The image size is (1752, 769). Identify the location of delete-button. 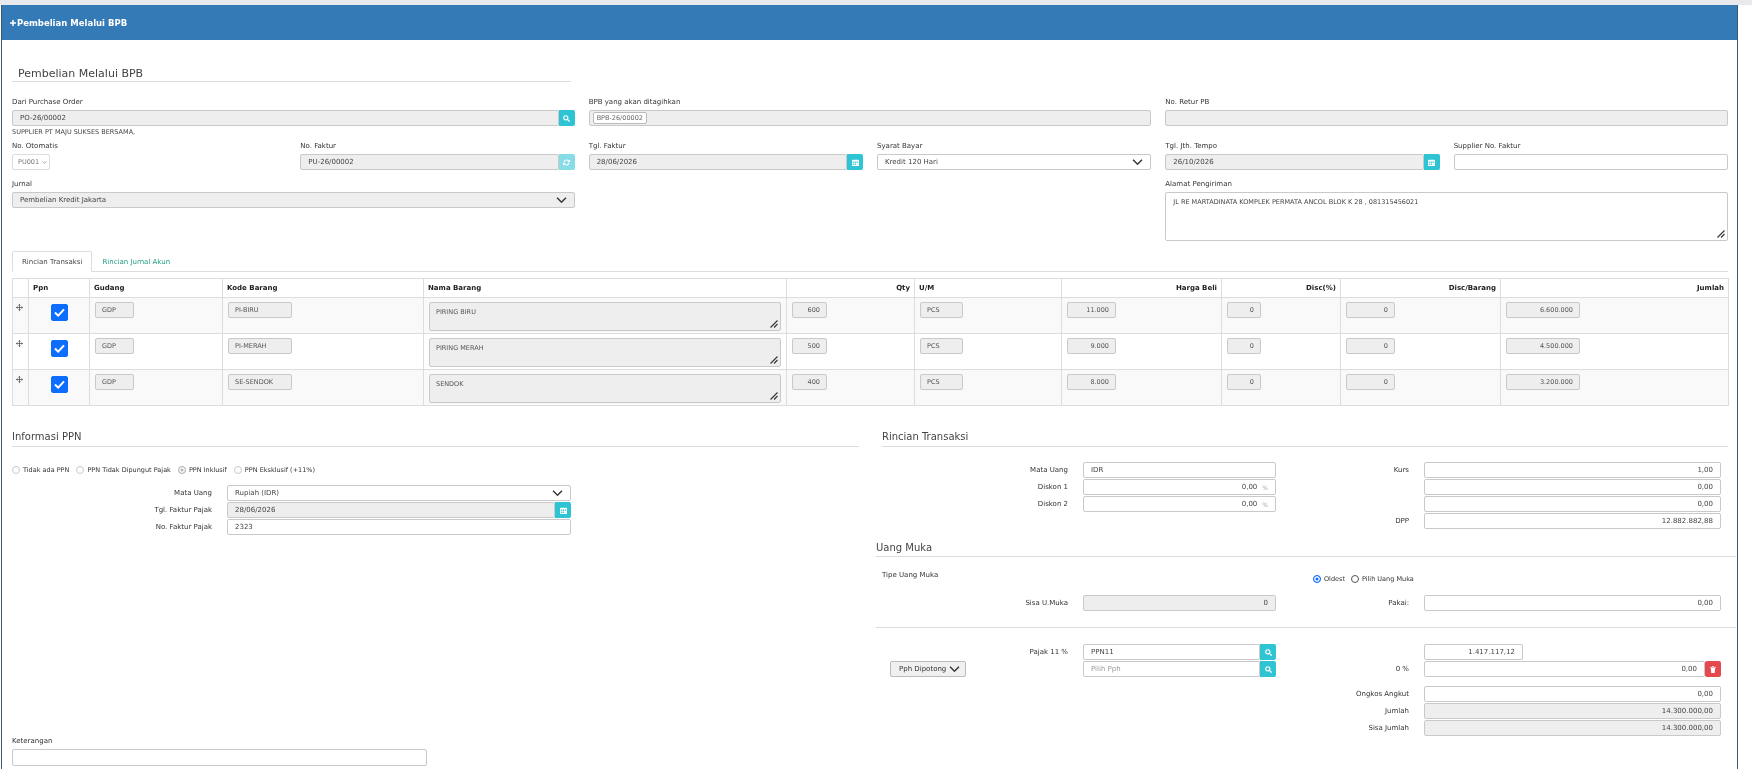
(1713, 669).